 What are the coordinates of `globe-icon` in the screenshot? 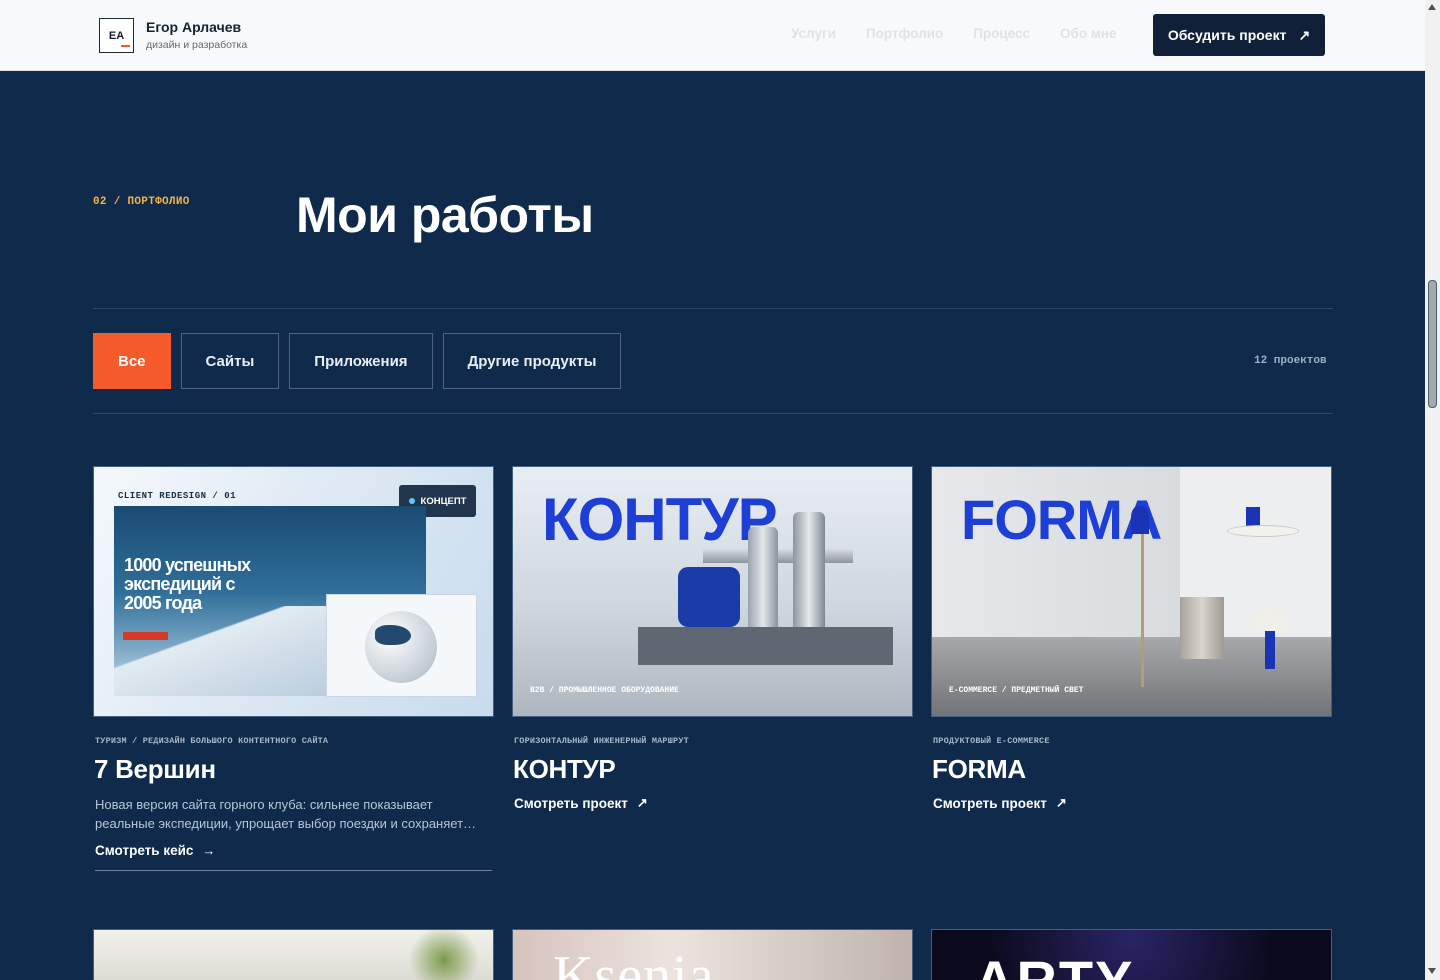 It's located at (401, 647).